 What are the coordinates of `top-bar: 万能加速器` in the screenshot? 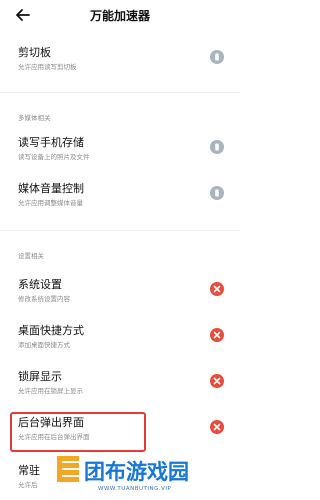 It's located at (120, 16).